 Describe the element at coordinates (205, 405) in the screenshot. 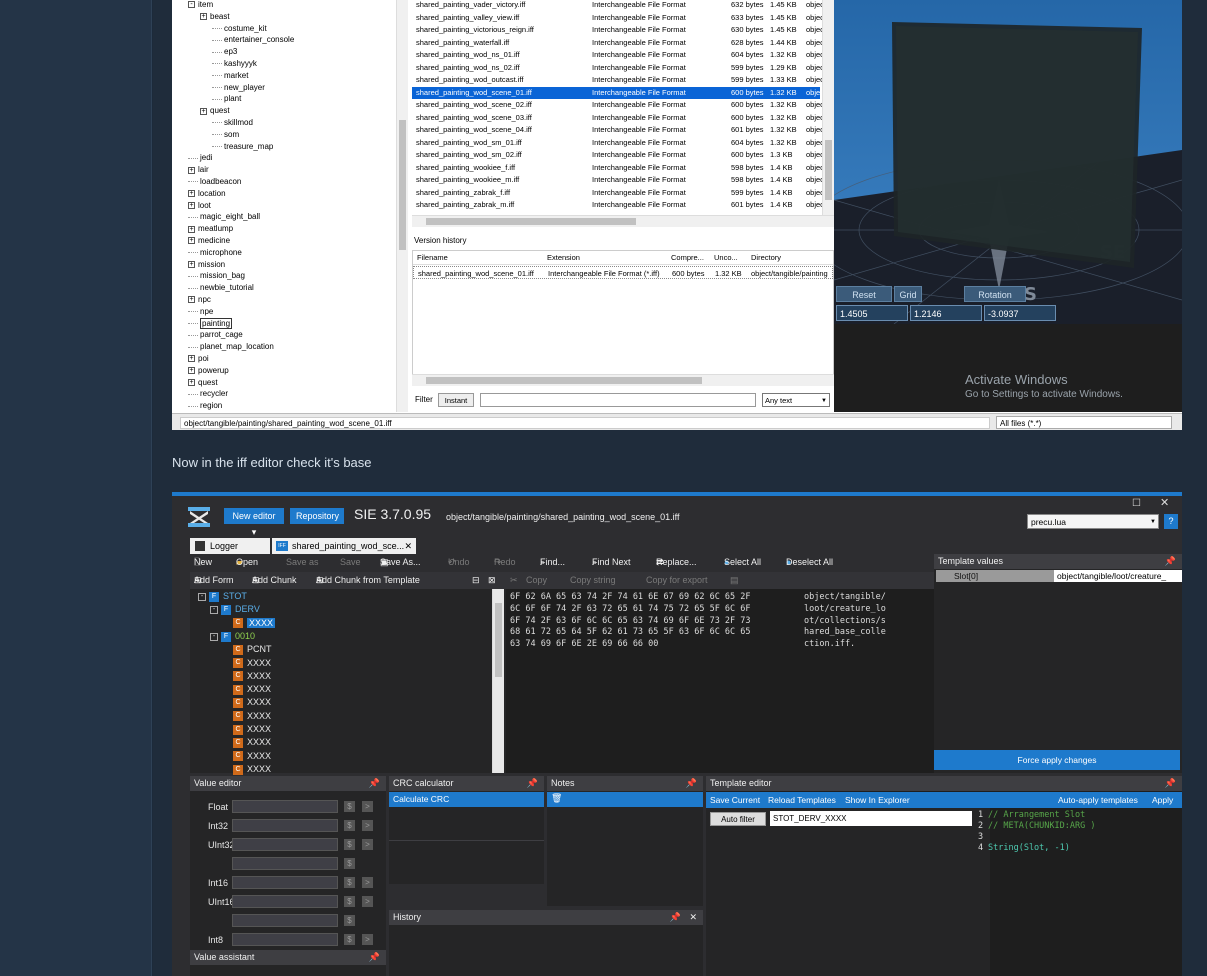

I see `tree-item: region` at that location.